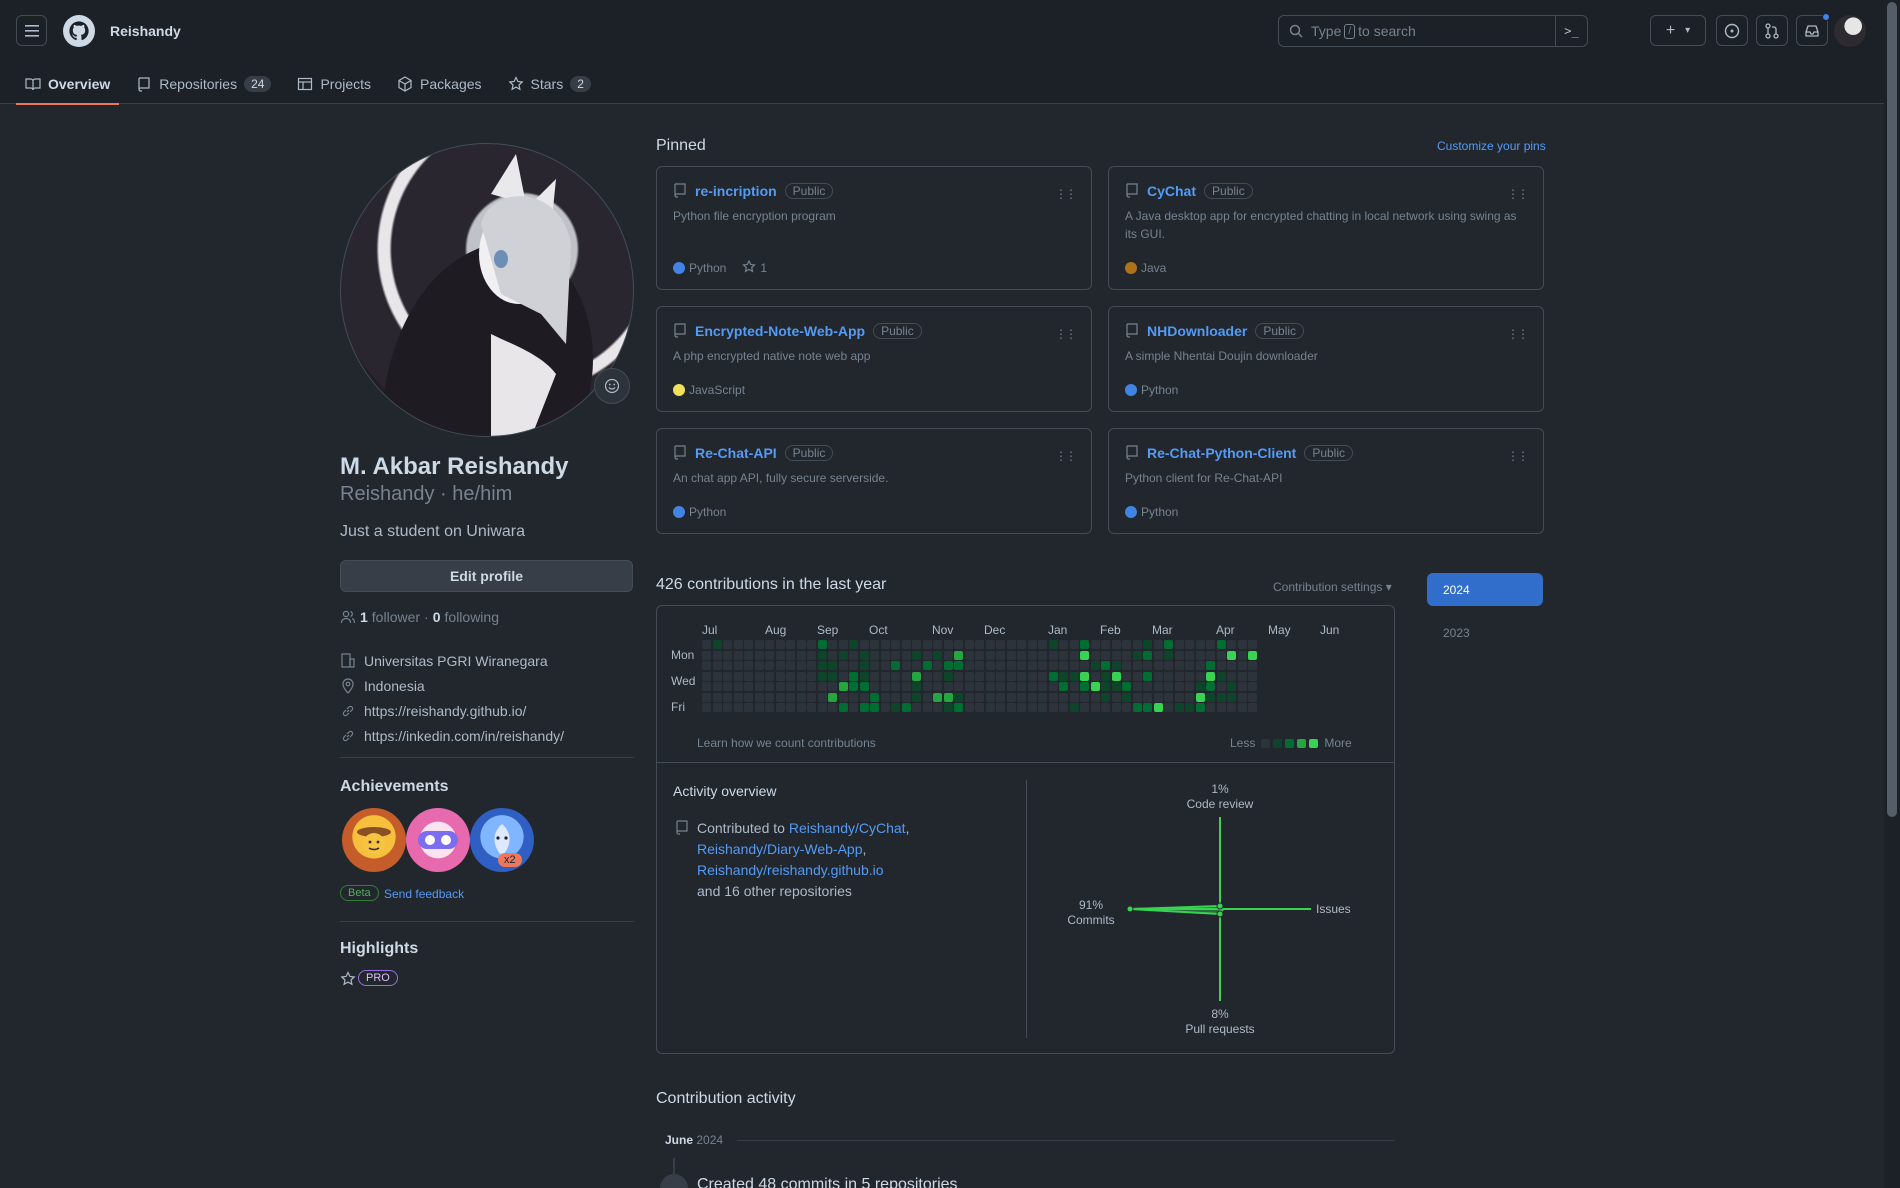  Describe the element at coordinates (1456, 633) in the screenshot. I see `year-button-2023: 2023` at that location.